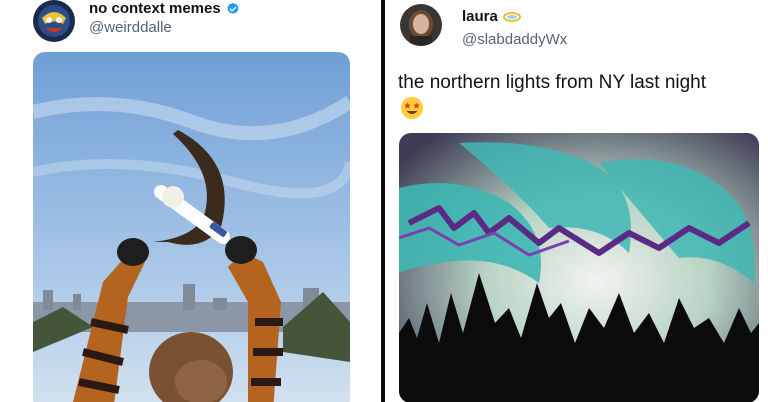 This screenshot has height=402, width=768. I want to click on tweet-text: the northern lights from NY last night, so click(552, 82).